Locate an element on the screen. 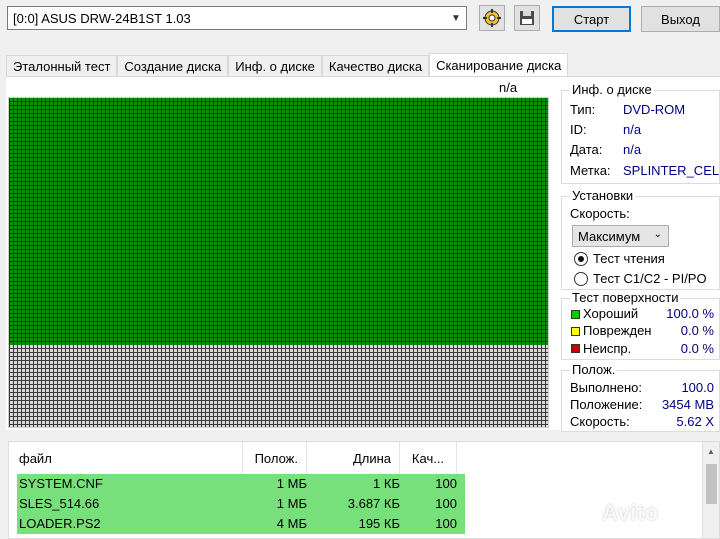 This screenshot has height=539, width=720. position-title: Полож. is located at coordinates (594, 369).